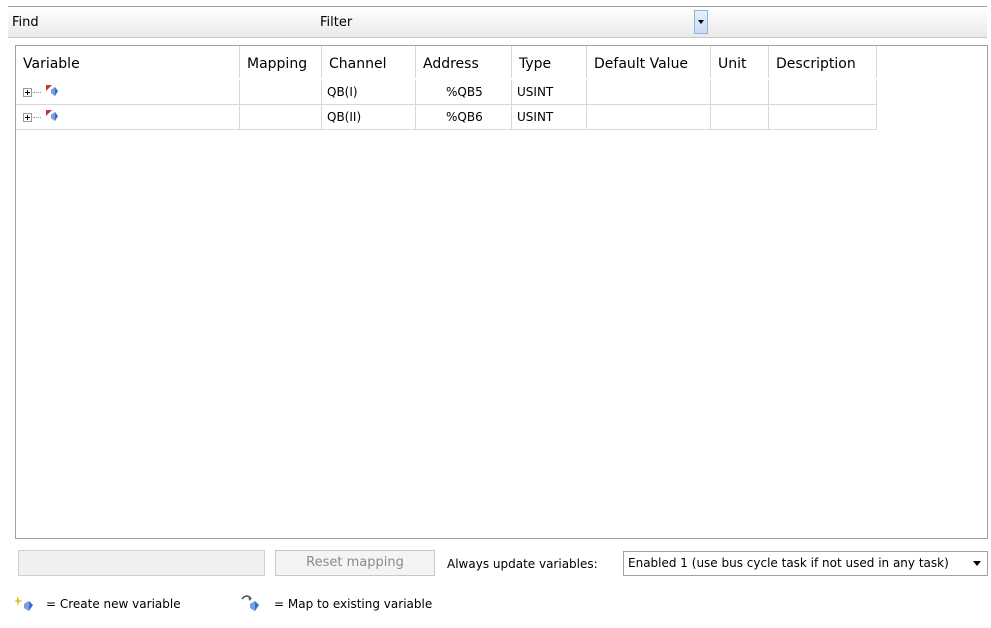 The height and width of the screenshot is (628, 991). I want to click on mapping-status-field, so click(141, 563).